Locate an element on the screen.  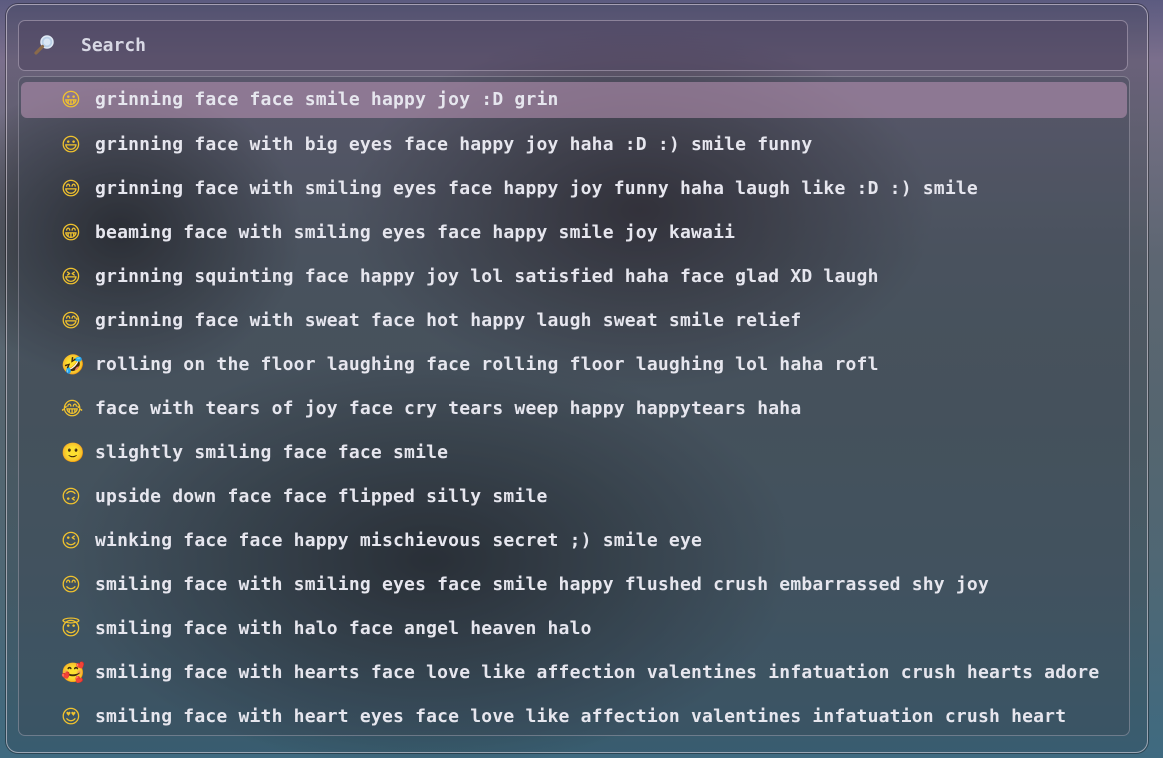
emoji-glyph: 😍 is located at coordinates (71, 717).